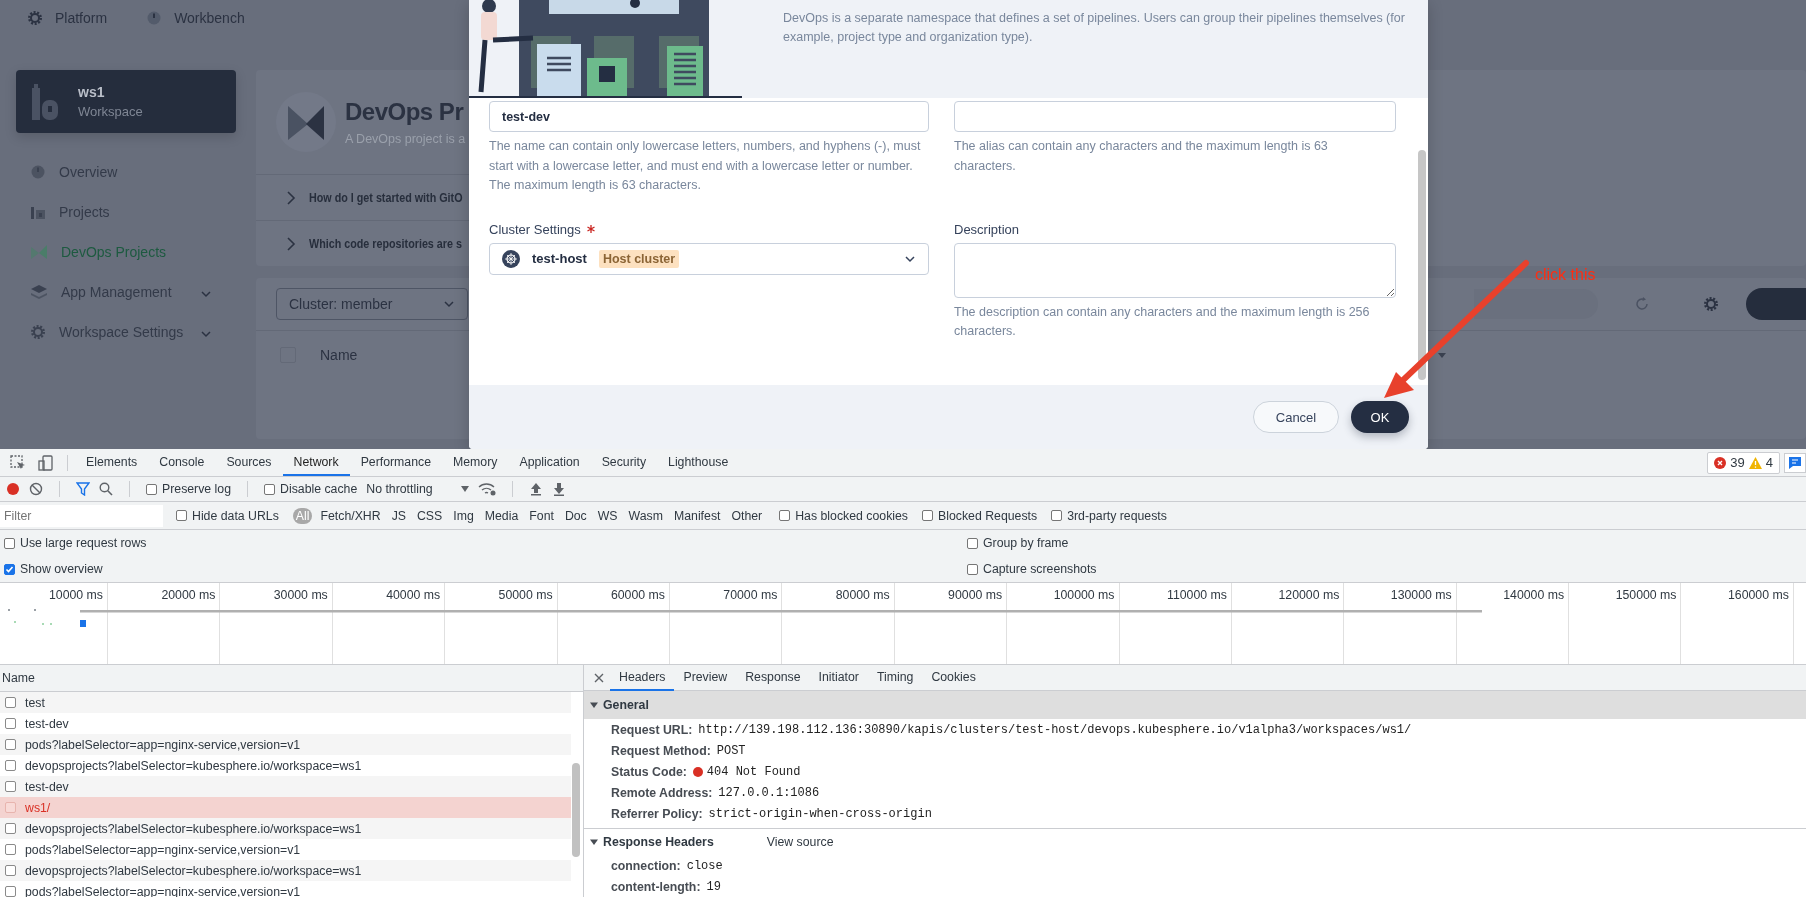  Describe the element at coordinates (106, 489) in the screenshot. I see `search-icon` at that location.